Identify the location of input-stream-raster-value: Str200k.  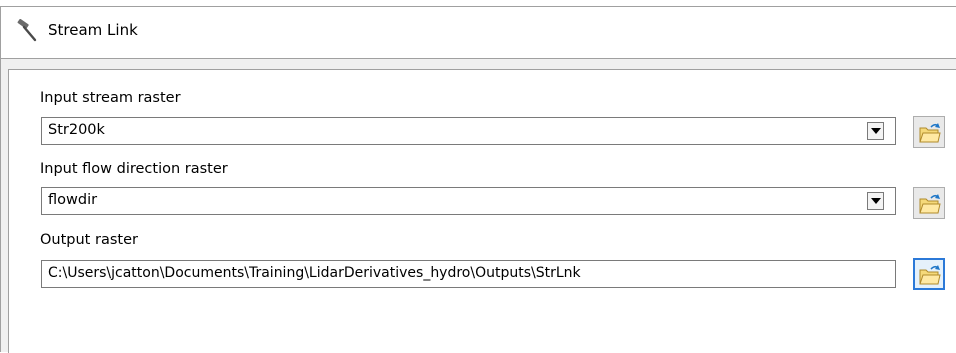
(76, 130).